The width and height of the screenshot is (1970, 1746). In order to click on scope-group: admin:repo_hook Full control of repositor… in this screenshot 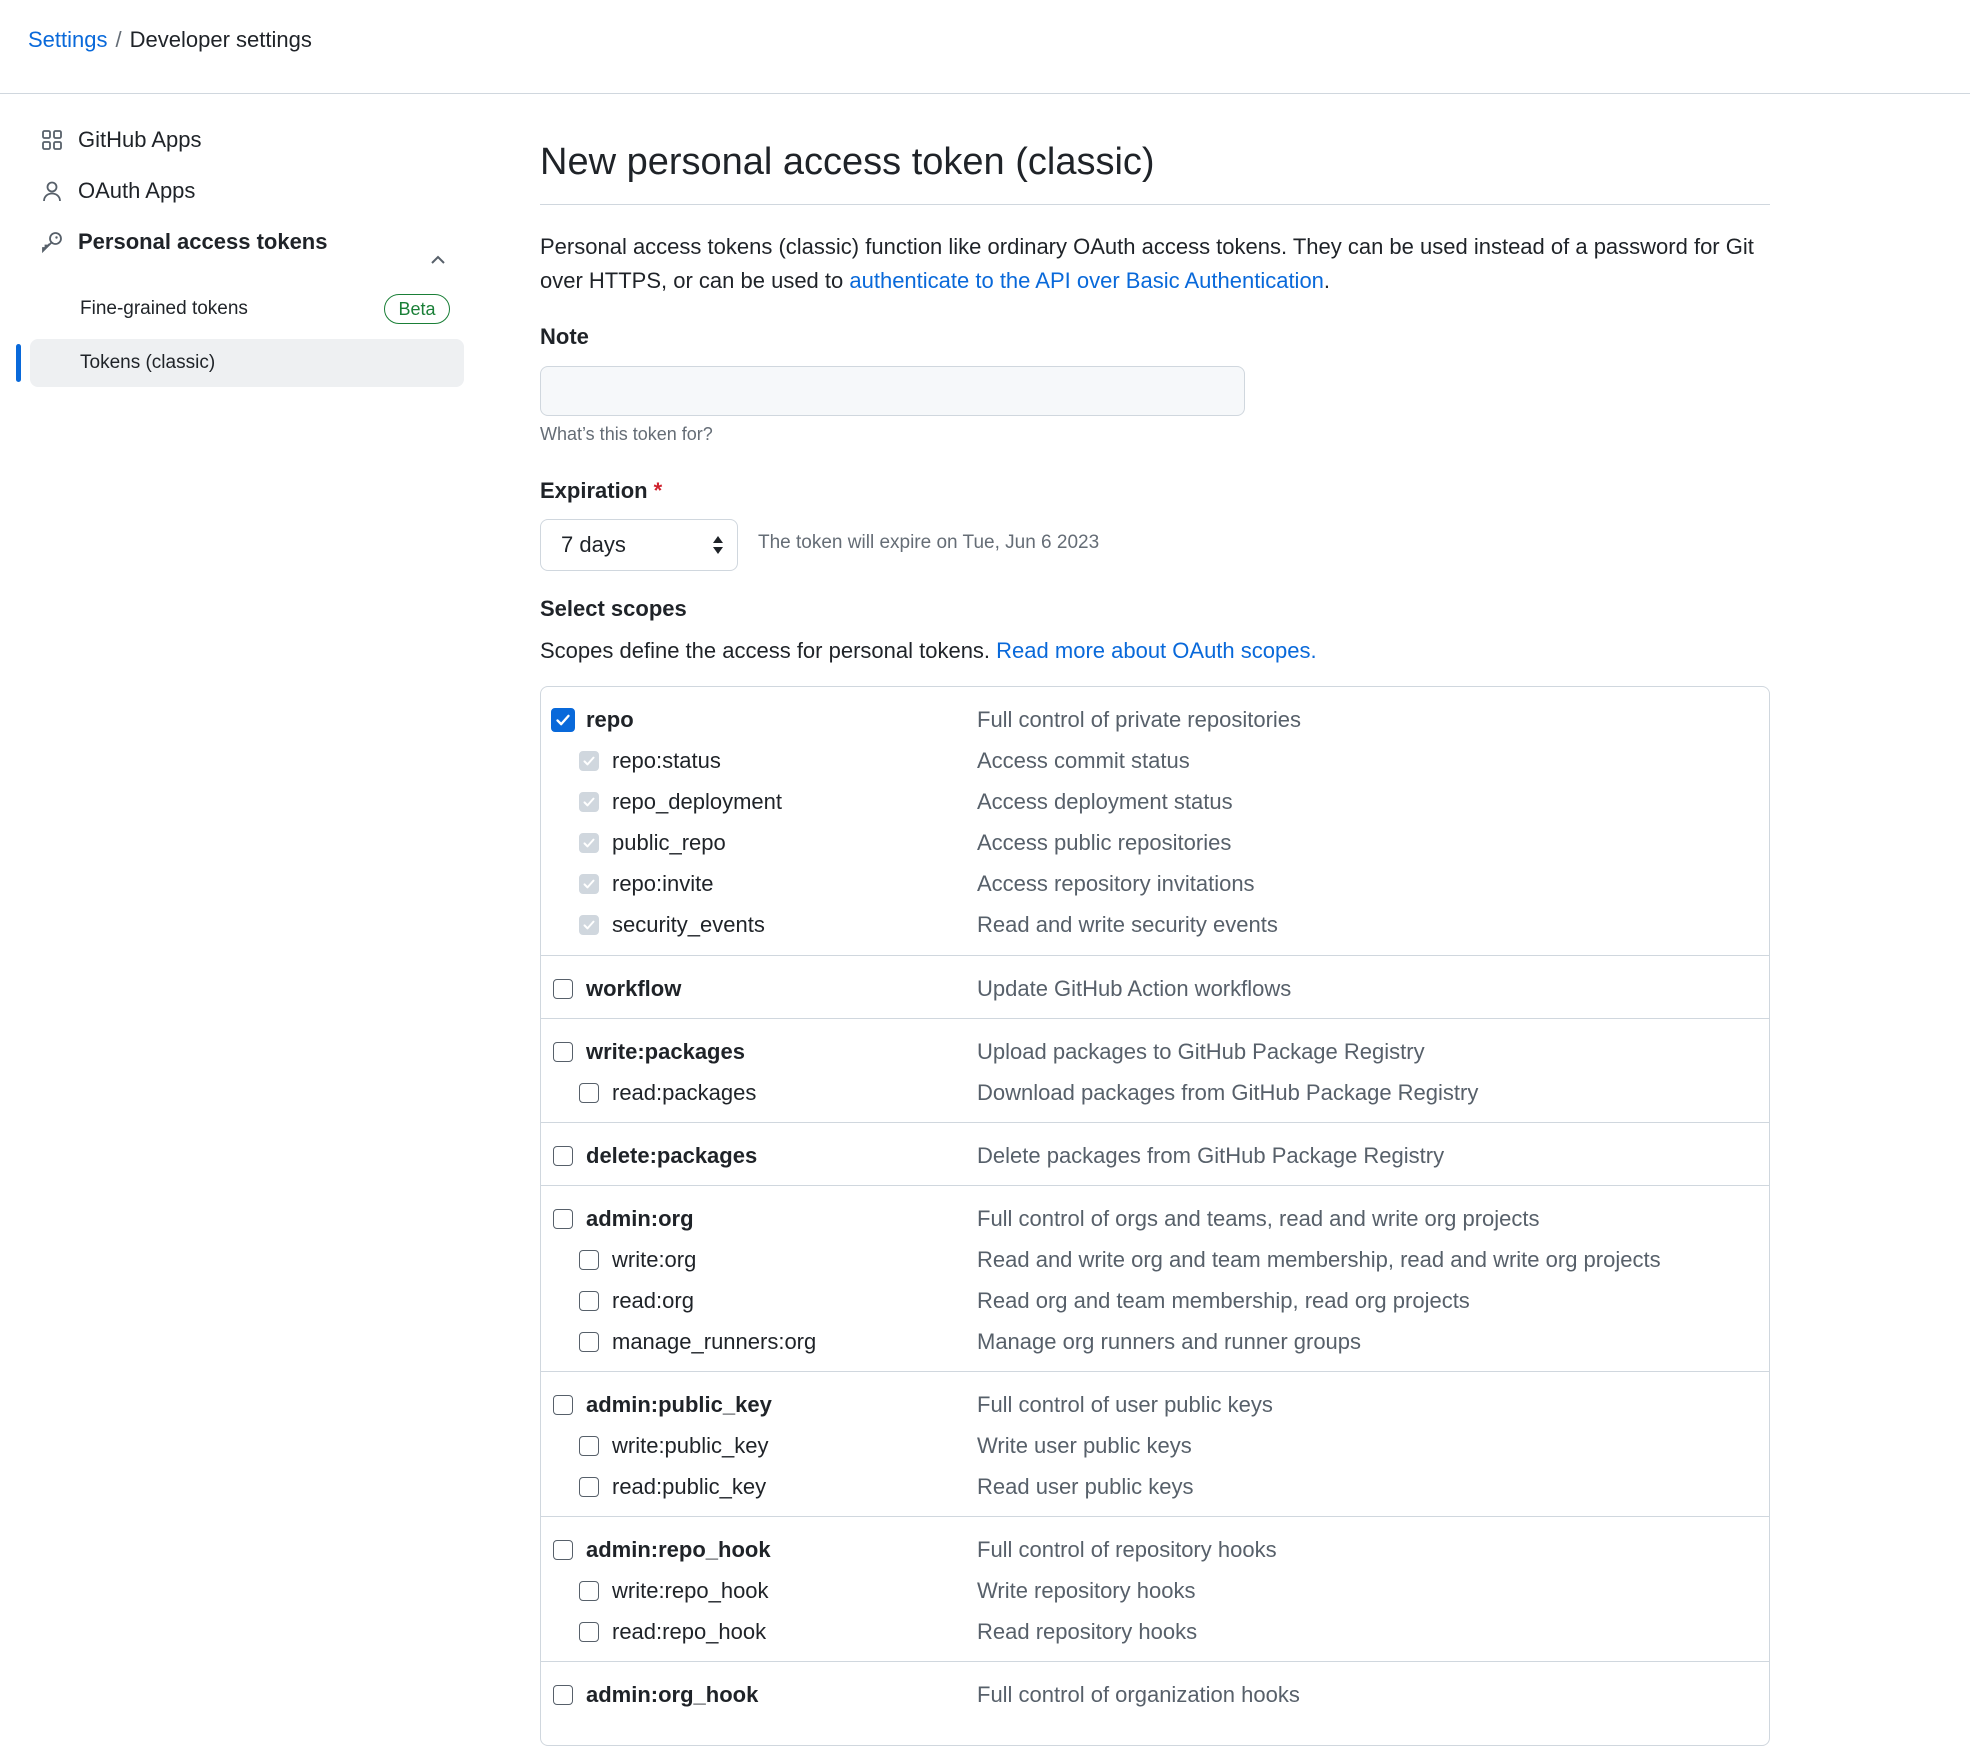, I will do `click(1155, 1589)`.